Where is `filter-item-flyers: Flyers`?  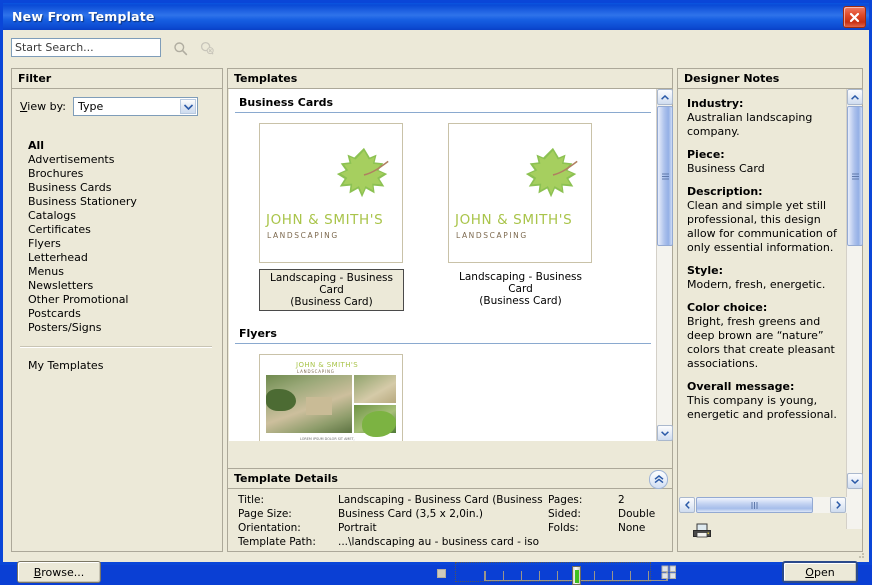 filter-item-flyers: Flyers is located at coordinates (125, 244).